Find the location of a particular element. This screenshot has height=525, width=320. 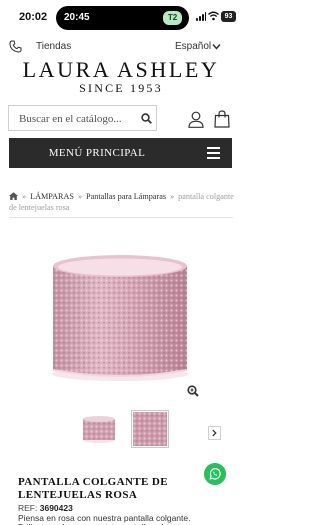

divider is located at coordinates (121, 217).